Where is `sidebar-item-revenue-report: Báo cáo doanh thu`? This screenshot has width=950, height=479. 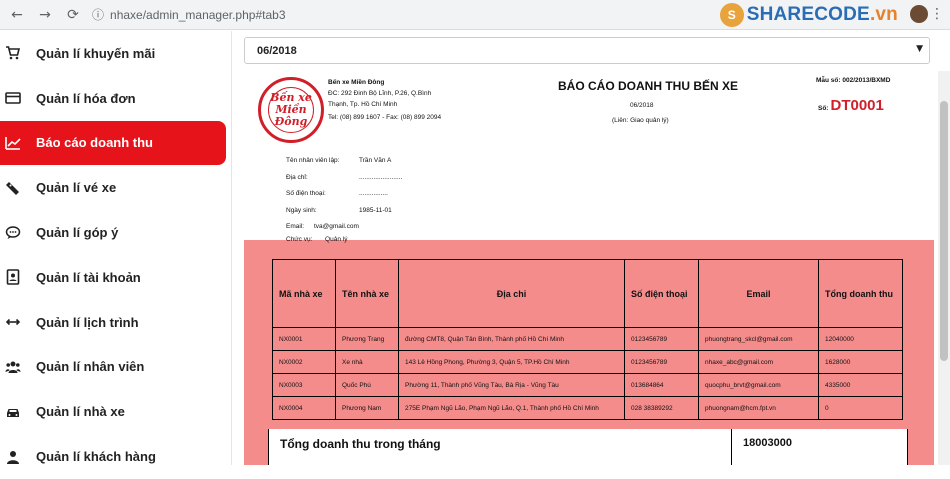 sidebar-item-revenue-report: Báo cáo doanh thu is located at coordinates (113, 143).